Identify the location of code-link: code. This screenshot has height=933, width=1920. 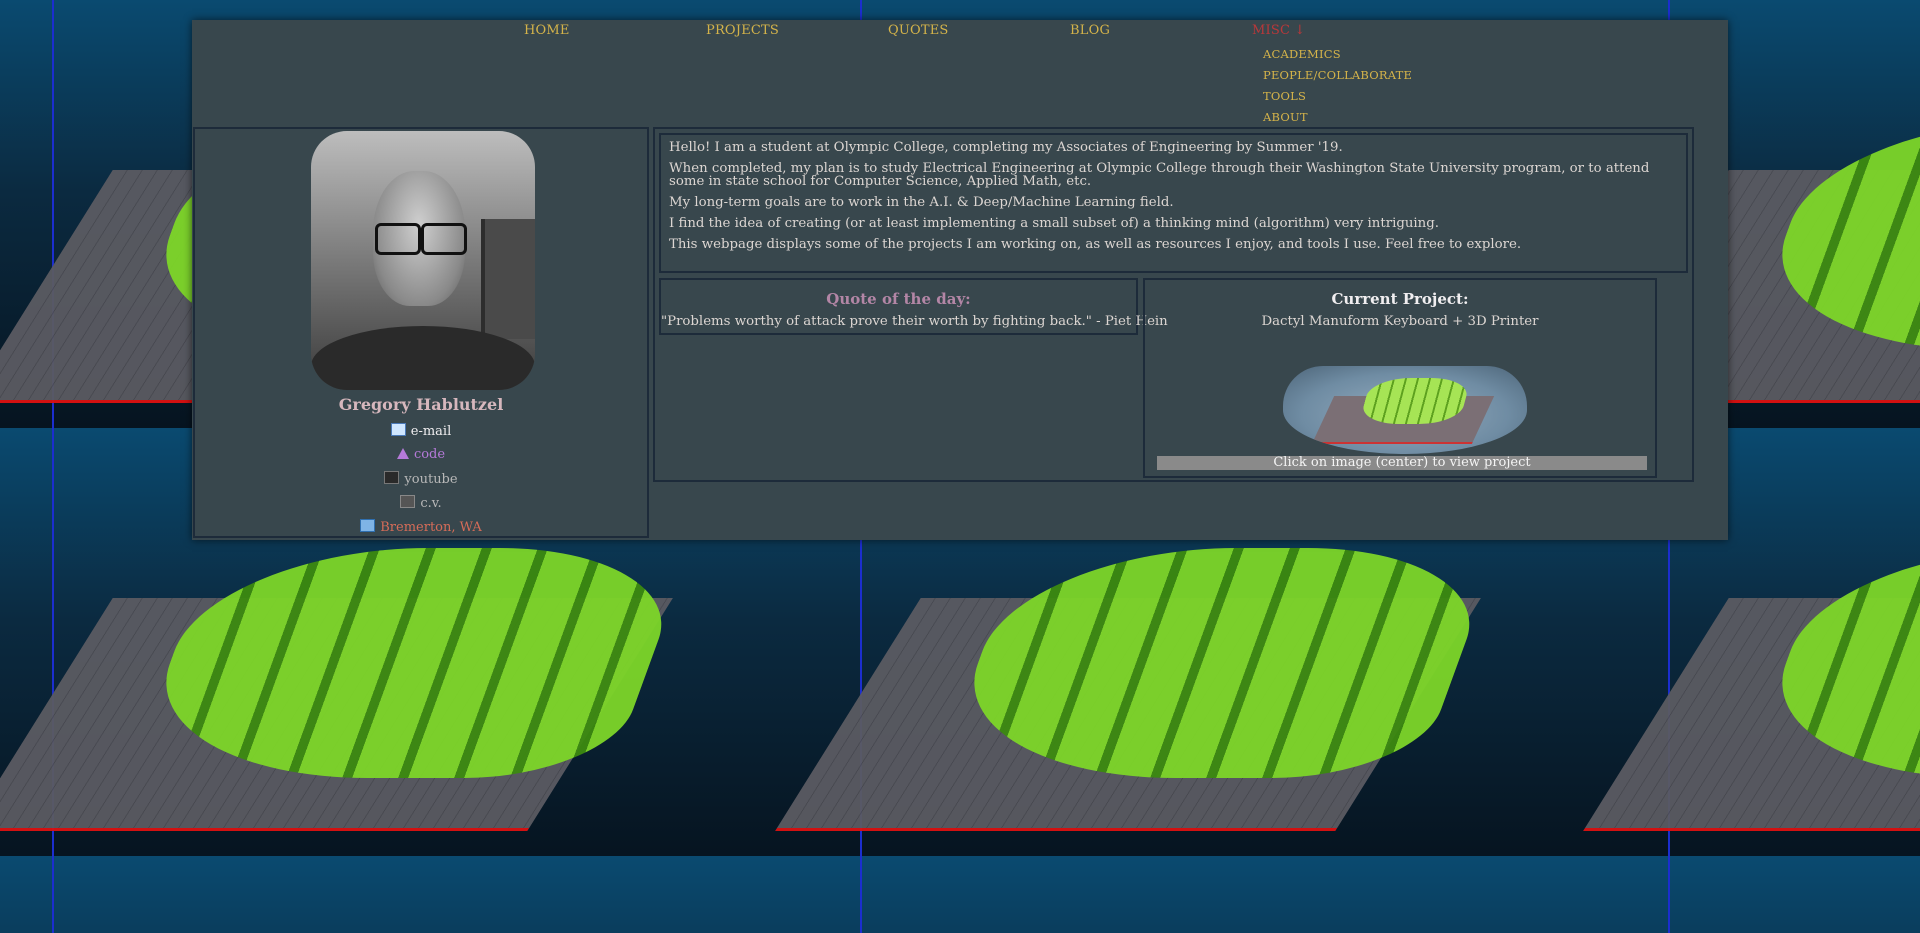
(421, 454).